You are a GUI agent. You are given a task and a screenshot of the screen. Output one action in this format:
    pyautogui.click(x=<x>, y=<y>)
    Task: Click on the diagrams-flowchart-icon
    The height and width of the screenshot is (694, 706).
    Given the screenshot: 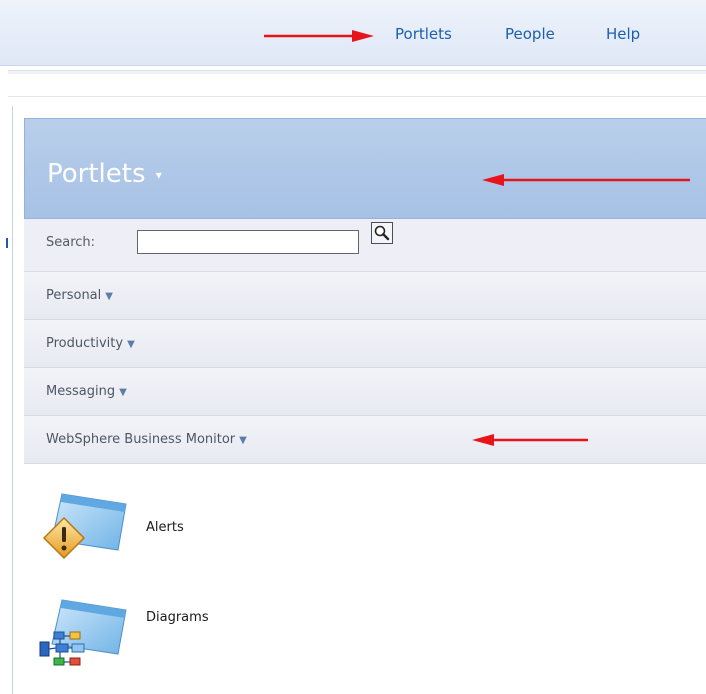 What is the action you would take?
    pyautogui.click(x=83, y=632)
    